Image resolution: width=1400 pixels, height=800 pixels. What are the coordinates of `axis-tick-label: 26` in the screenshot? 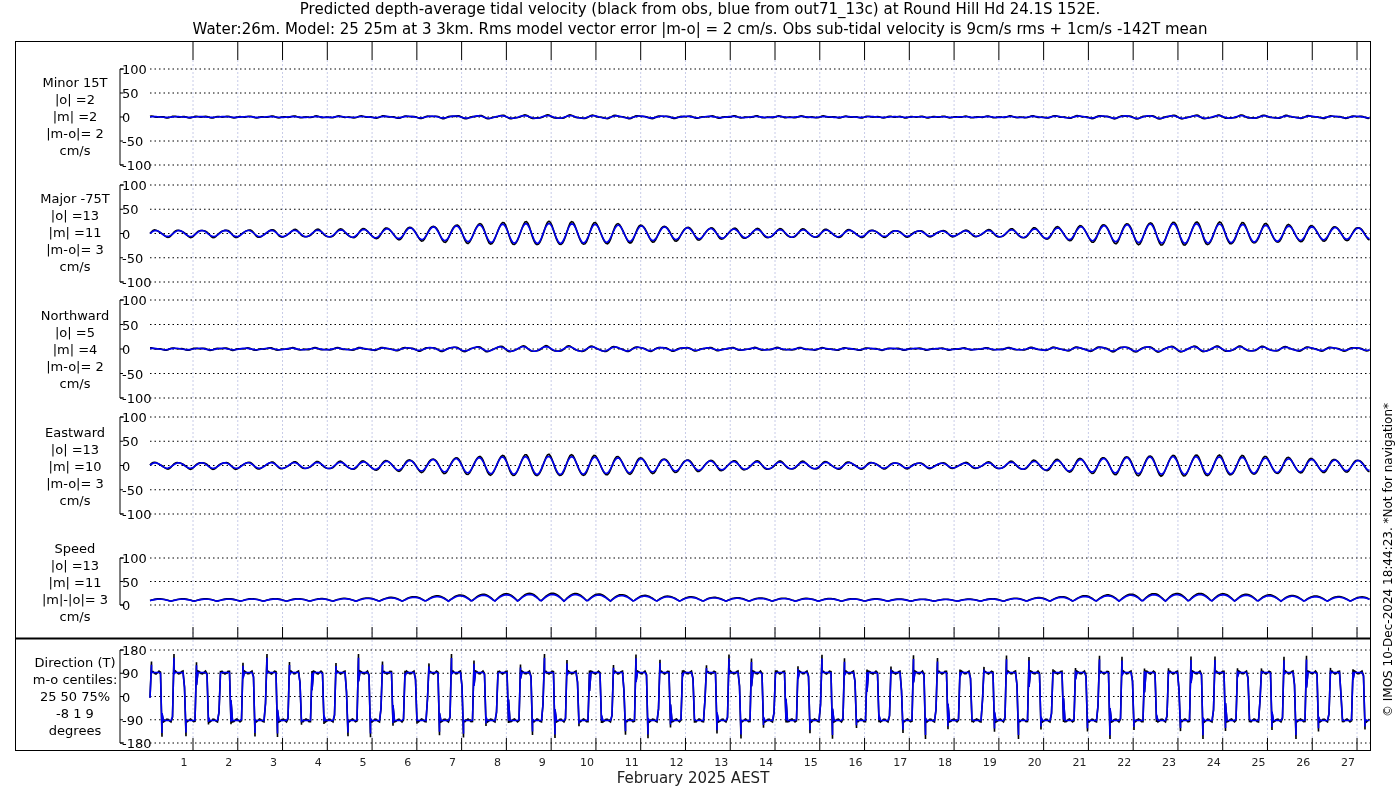 It's located at (1303, 762).